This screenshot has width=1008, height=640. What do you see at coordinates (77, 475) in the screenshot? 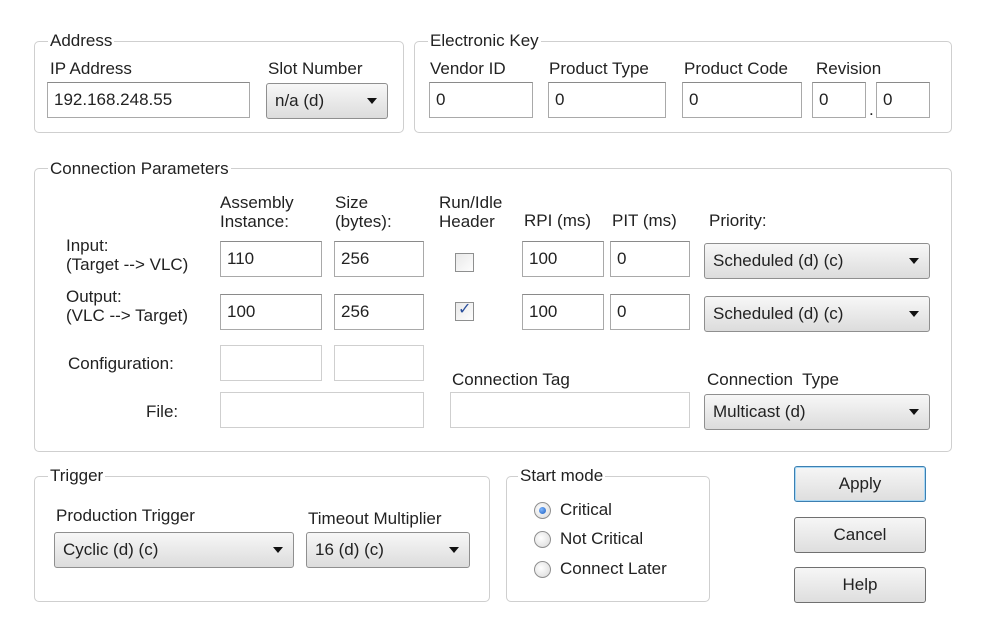
I see `trigger-group-label: Trigger` at bounding box center [77, 475].